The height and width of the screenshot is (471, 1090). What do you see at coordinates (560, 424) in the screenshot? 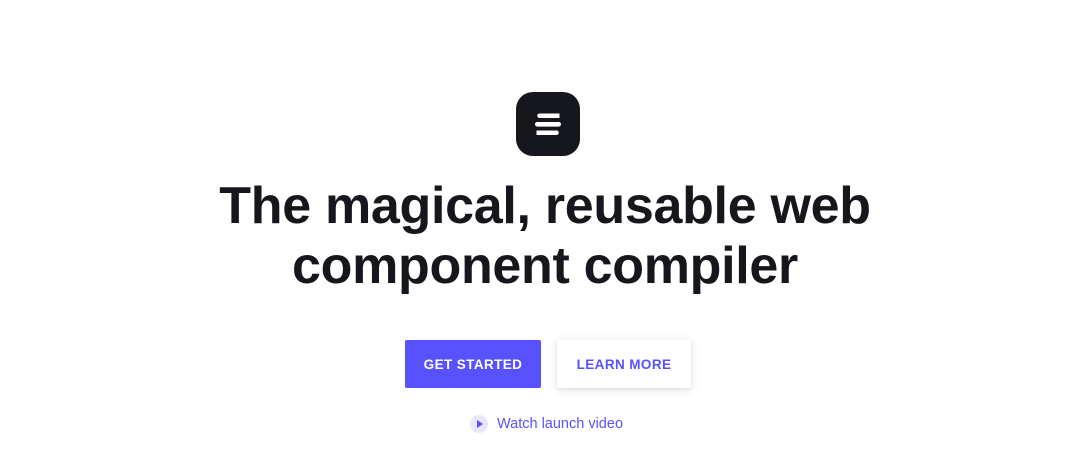
I see `watch-launch-video-label: Watch launch video` at bounding box center [560, 424].